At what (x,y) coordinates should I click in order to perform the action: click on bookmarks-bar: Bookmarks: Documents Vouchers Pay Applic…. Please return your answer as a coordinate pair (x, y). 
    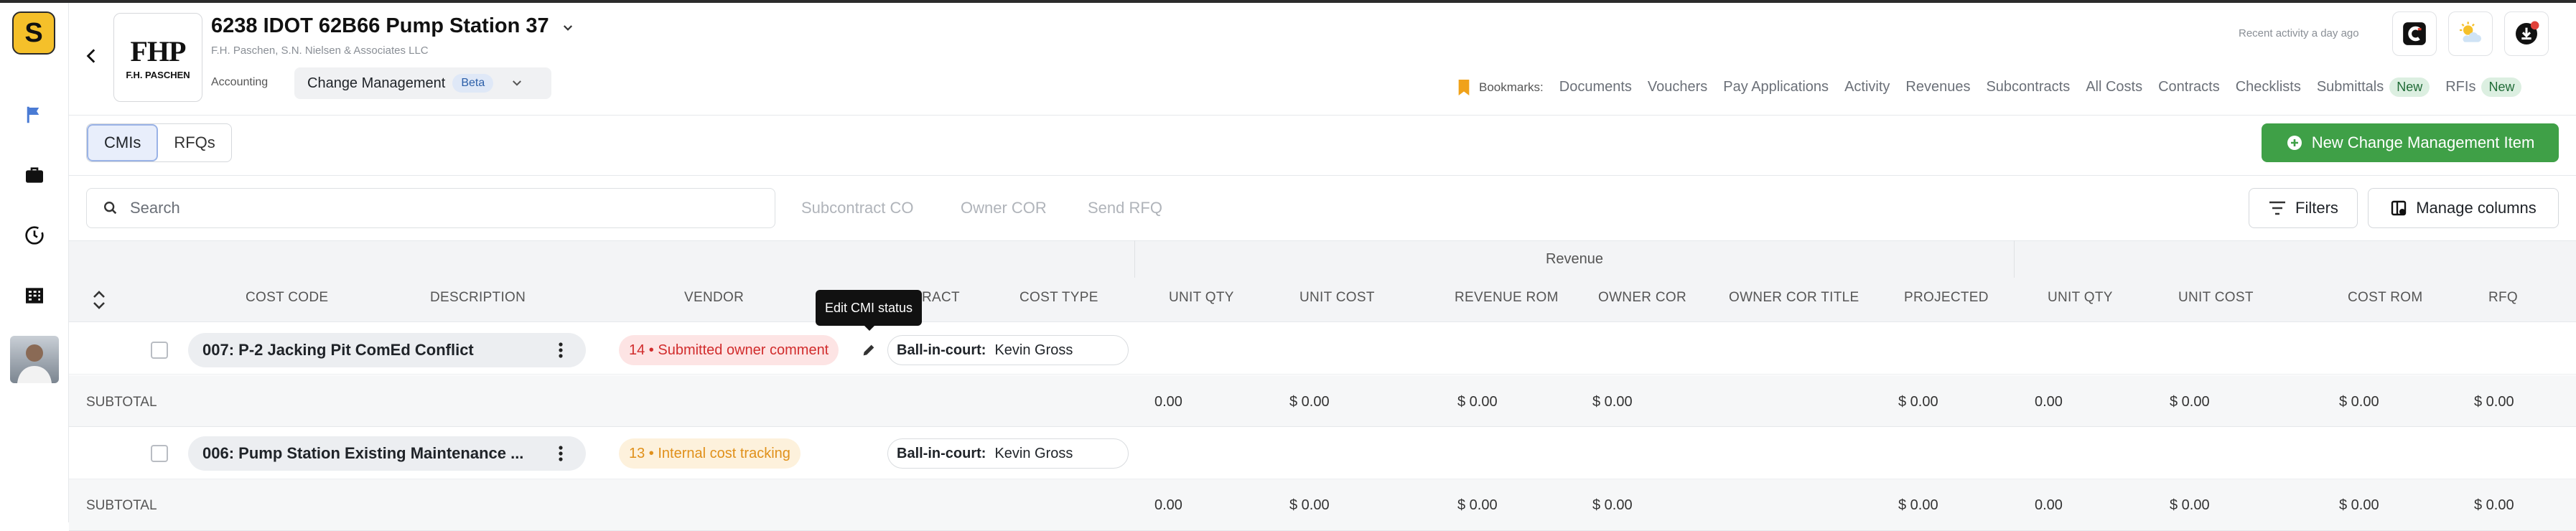
    Looking at the image, I should click on (1989, 87).